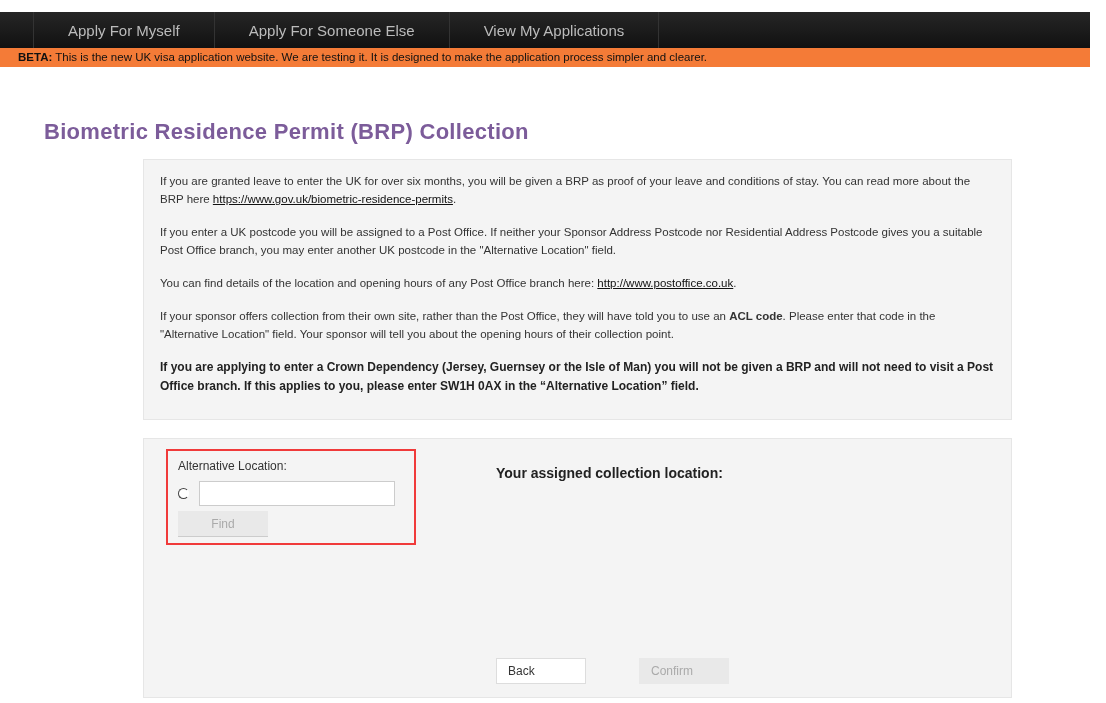  What do you see at coordinates (577, 377) in the screenshot?
I see `info-paragraph: If you are applying to enter a Crown Dependency (Jersey, Guernsey or the Isle of Man) you will not be given a BRP and will not need to visit a Post Office branch. If this applies to you, please enter SW1H 0AX in the “Alternative Location” field.` at bounding box center [577, 377].